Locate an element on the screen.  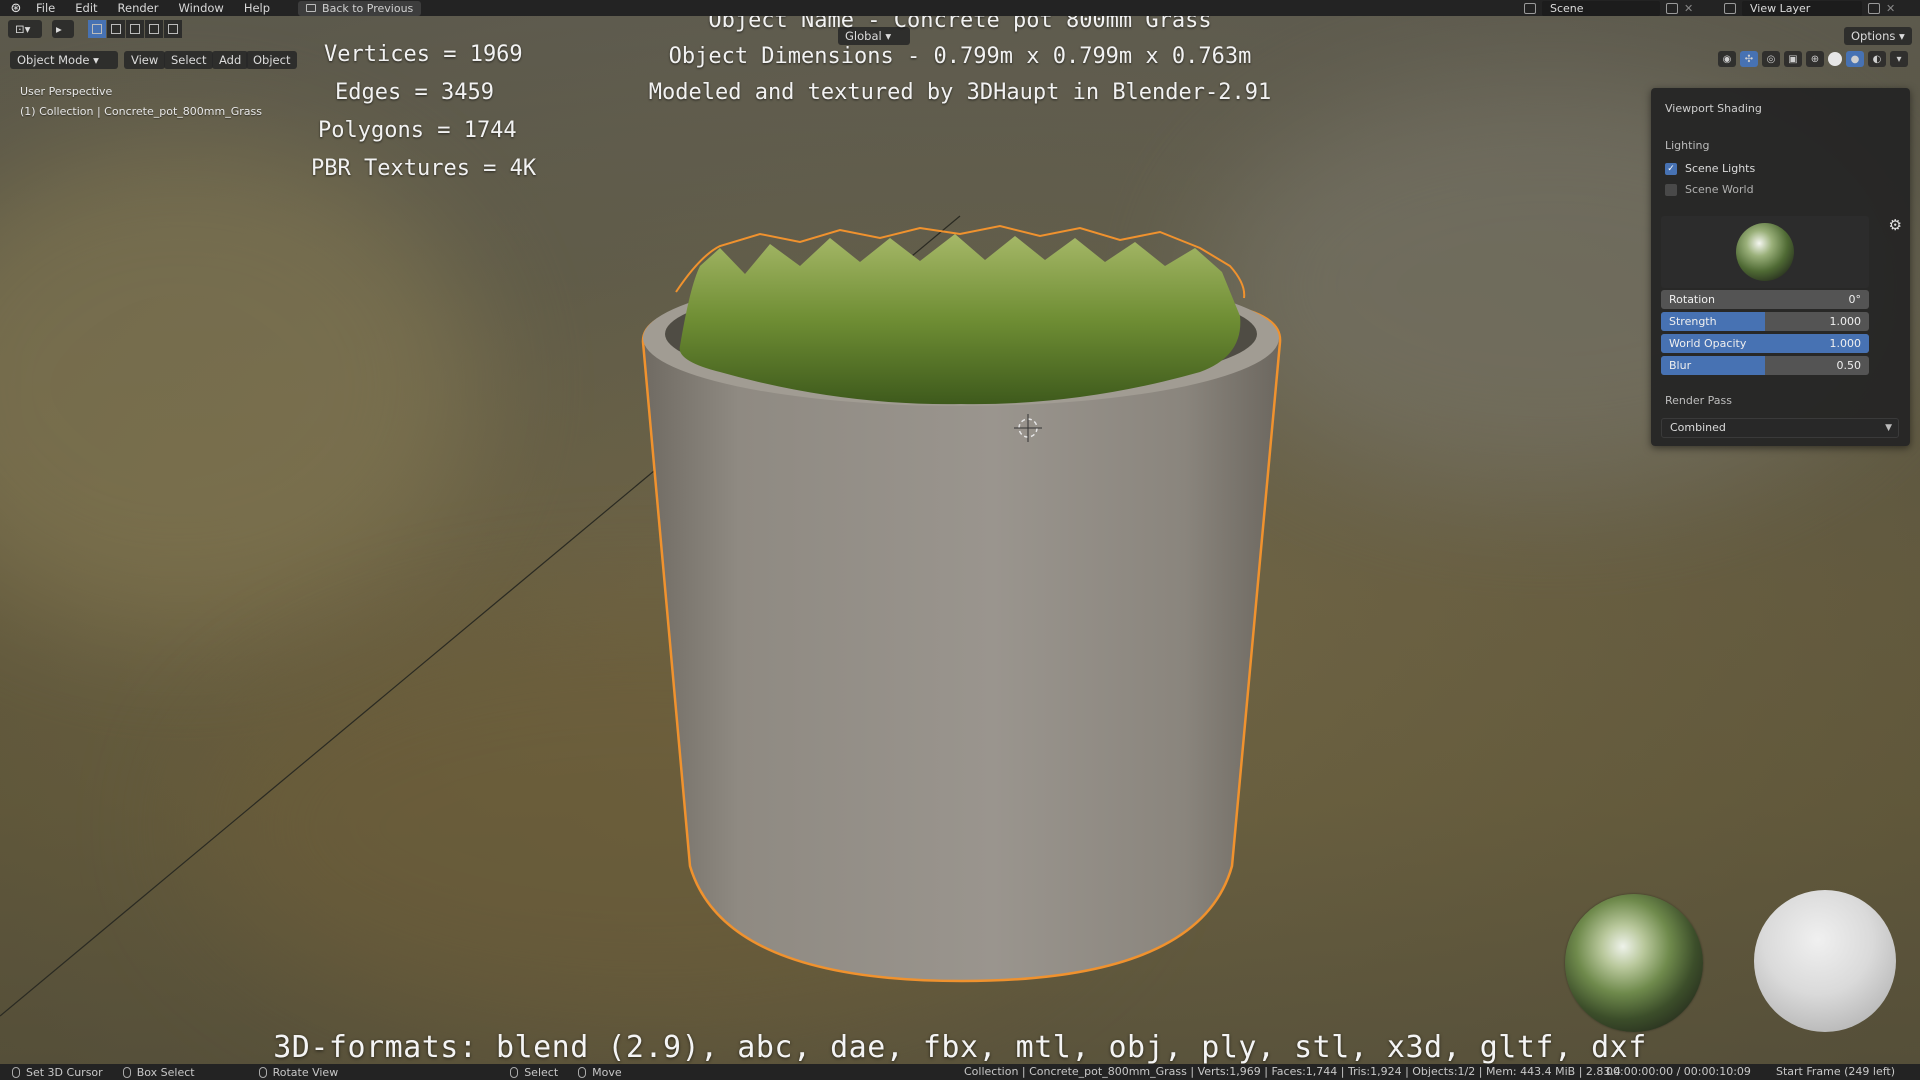
hint-rotate-view: Rotate View is located at coordinates (298, 1072).